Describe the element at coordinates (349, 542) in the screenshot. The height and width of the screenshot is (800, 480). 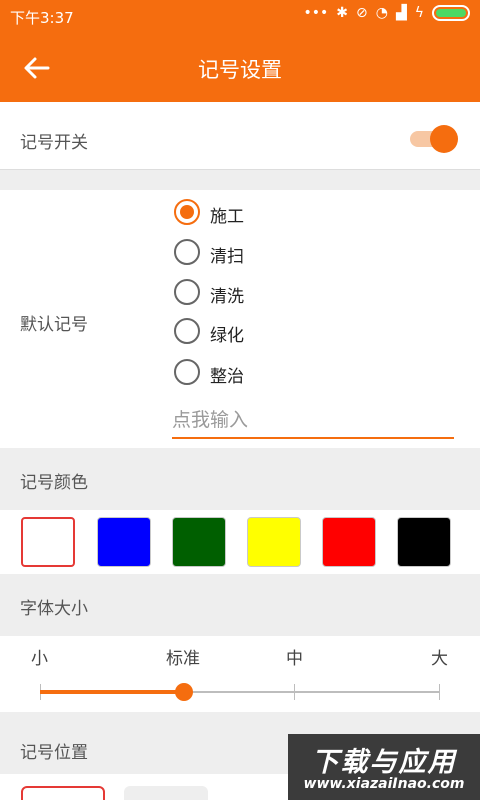
I see `color-swatch-red` at that location.